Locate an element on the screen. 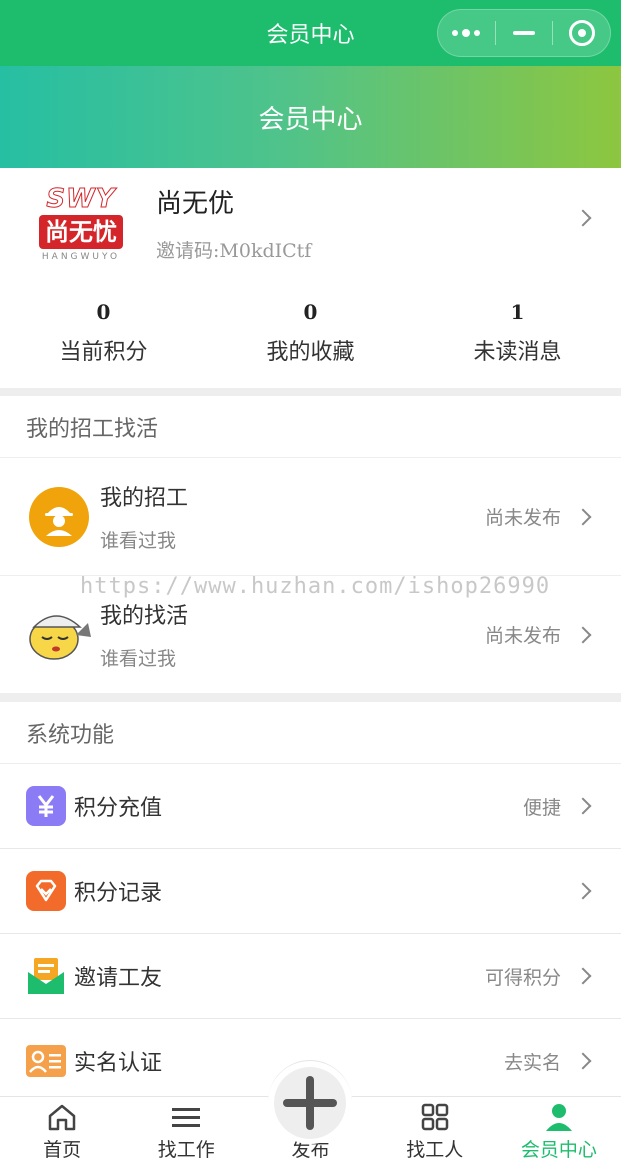 Image resolution: width=621 pixels, height=1170 pixels. item-label: 积分充值 is located at coordinates (118, 808).